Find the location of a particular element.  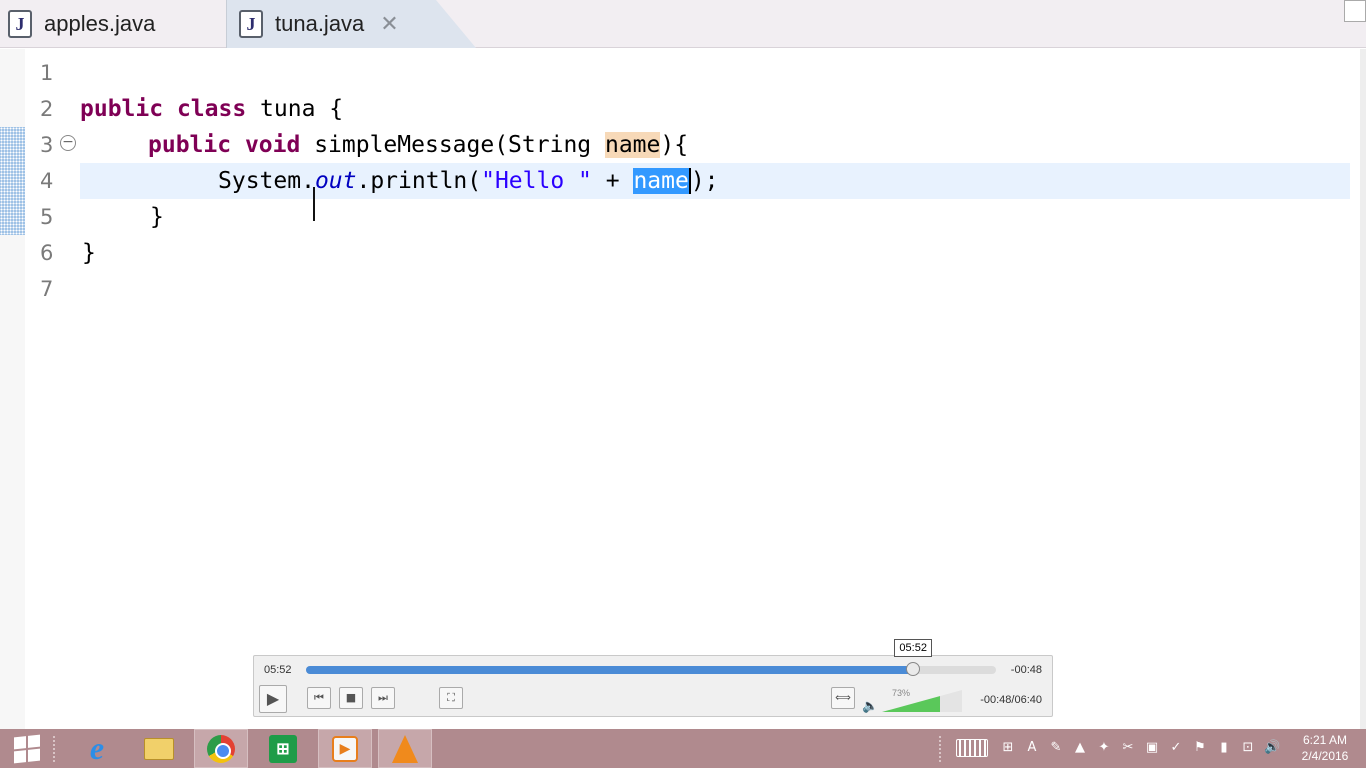

start-button is located at coordinates (27, 748).